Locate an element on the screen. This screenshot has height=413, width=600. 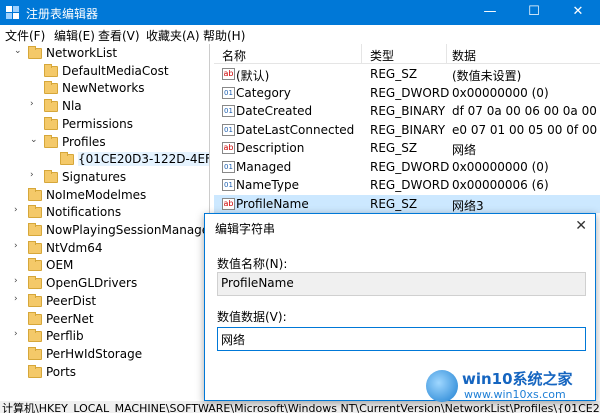
value-data: (数值未设置) is located at coordinates (487, 76).